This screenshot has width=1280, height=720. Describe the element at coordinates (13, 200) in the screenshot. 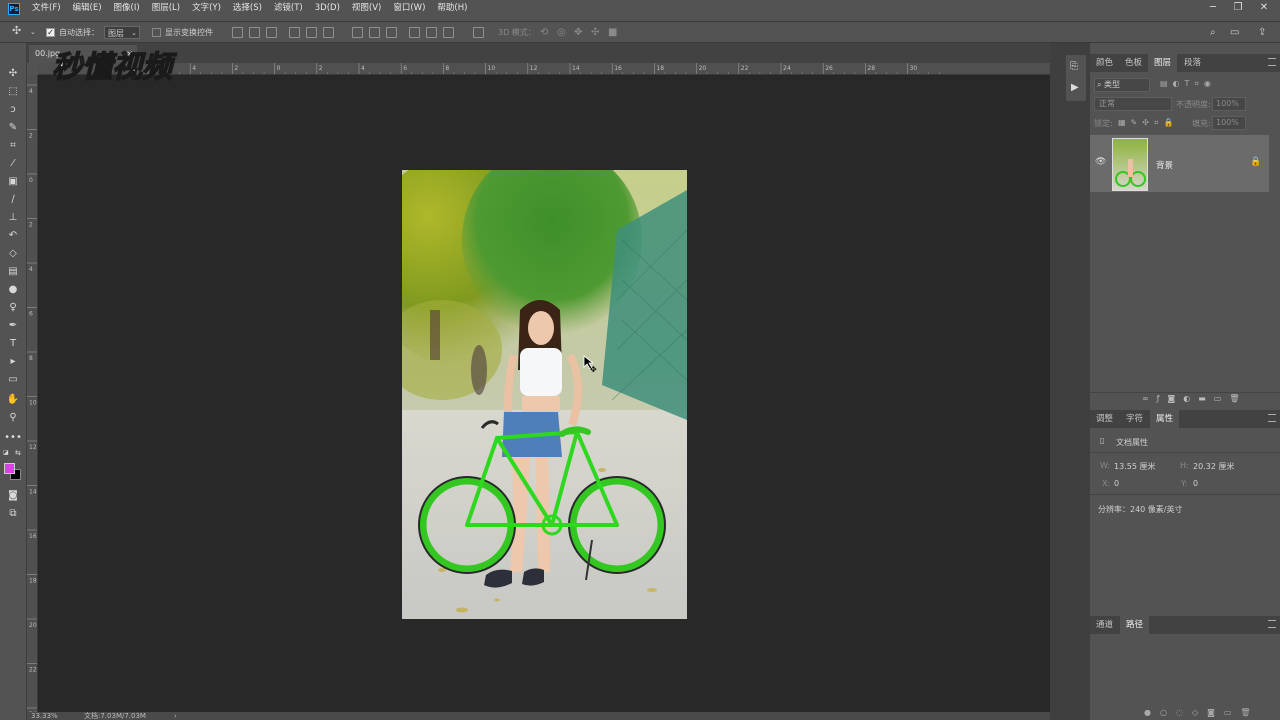

I see `brush-tool-icon: ∕` at that location.